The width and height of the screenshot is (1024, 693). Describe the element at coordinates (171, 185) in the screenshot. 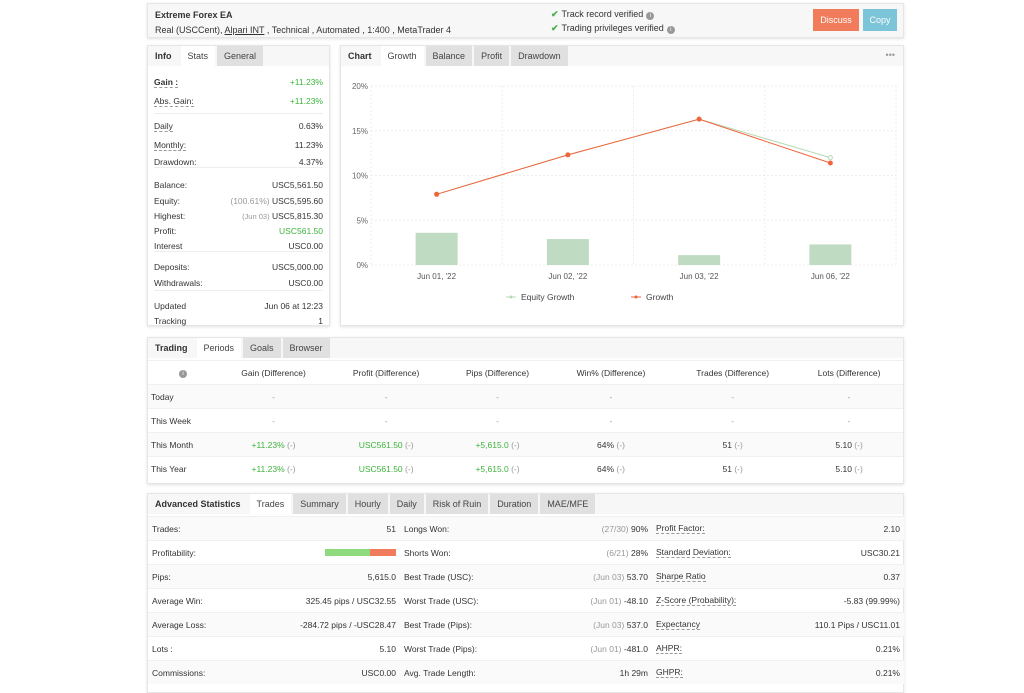

I see `stat-label: Balance:` at that location.